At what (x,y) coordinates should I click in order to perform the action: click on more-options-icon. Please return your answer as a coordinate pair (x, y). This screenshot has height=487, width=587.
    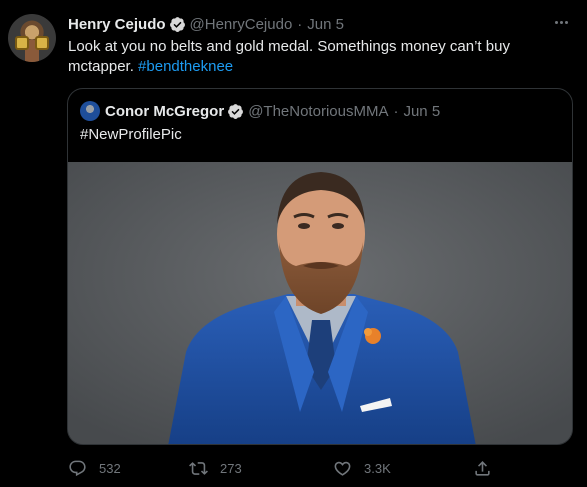
    Looking at the image, I should click on (561, 22).